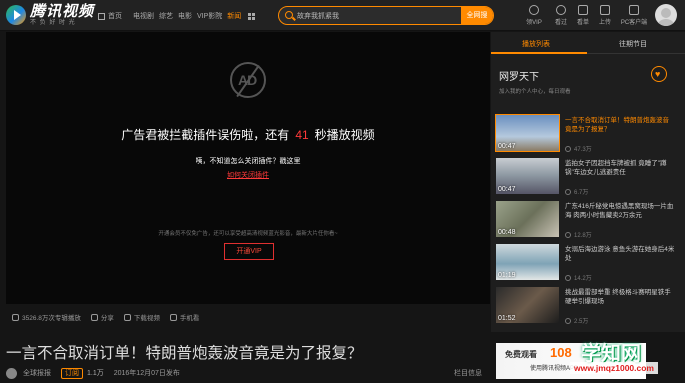 This screenshot has height=383, width=685. I want to click on plugin-question: 咦，不知道怎么关闭插件？戳这里, so click(248, 161).